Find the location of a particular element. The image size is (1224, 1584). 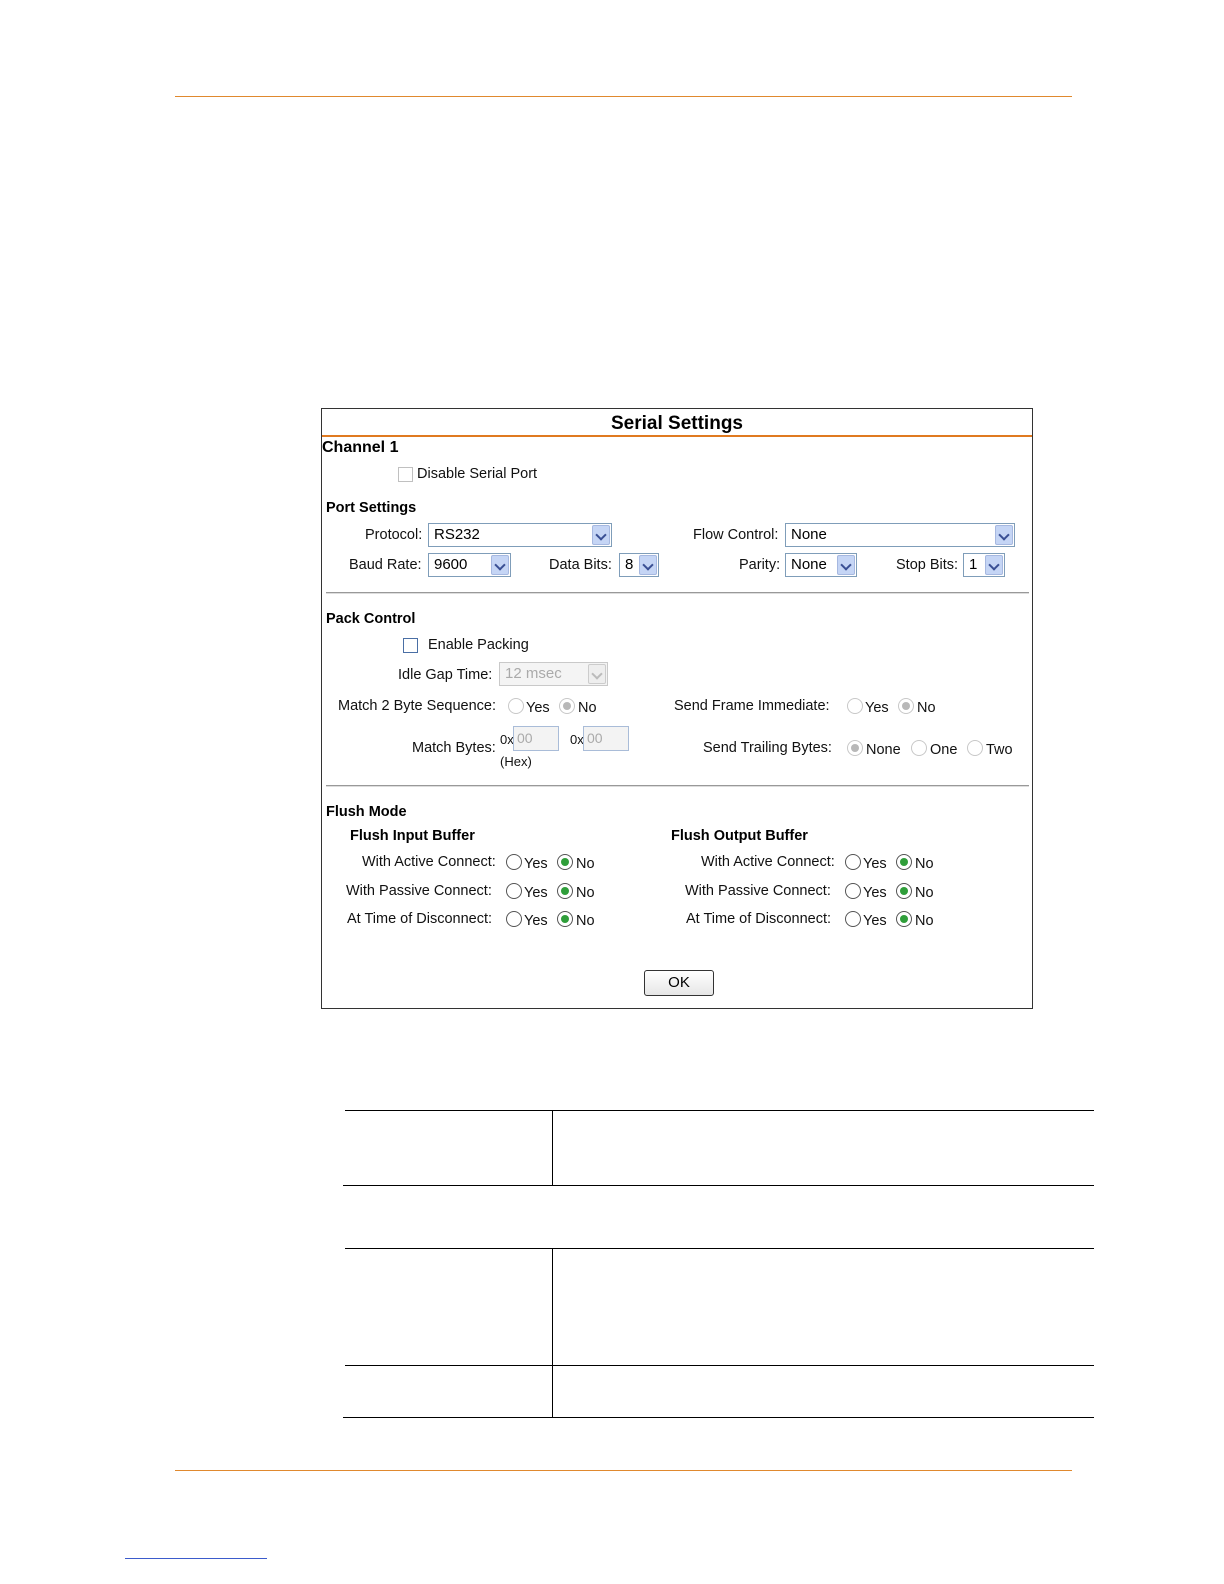

hex-prefix-1: 0x is located at coordinates (507, 739).